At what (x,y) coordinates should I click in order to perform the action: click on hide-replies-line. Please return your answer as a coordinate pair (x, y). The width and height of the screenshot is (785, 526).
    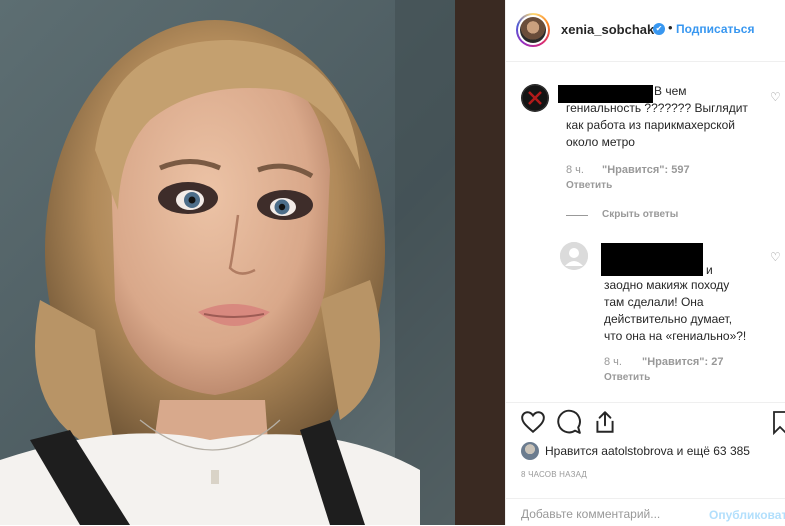
    Looking at the image, I should click on (577, 215).